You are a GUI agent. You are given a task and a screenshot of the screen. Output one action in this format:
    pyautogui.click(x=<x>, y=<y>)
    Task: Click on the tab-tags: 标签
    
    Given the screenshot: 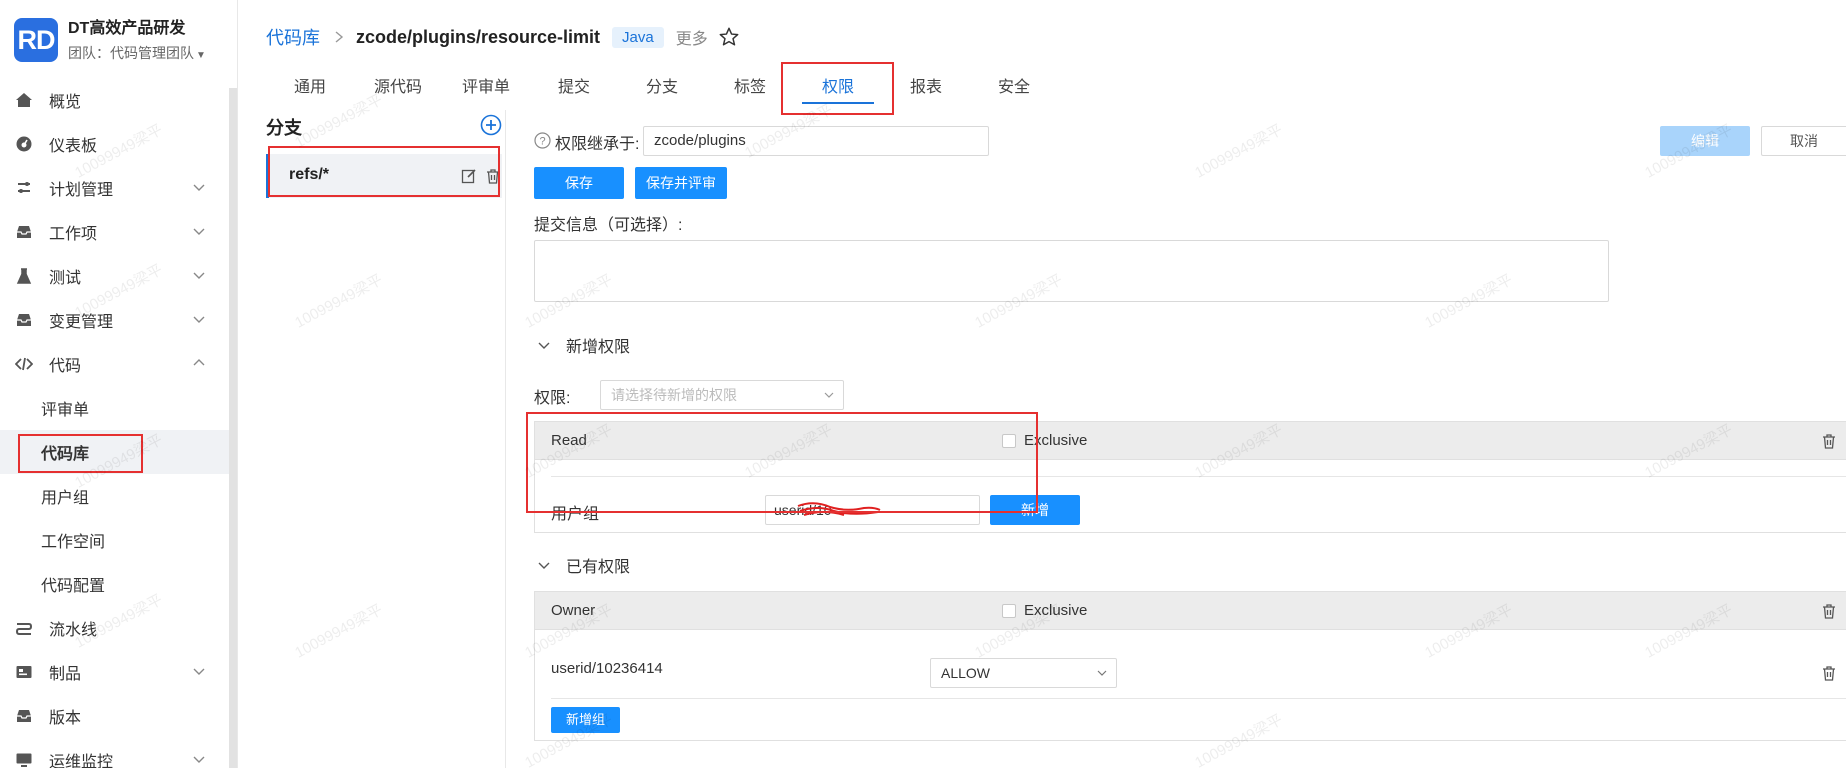 What is the action you would take?
    pyautogui.click(x=750, y=88)
    